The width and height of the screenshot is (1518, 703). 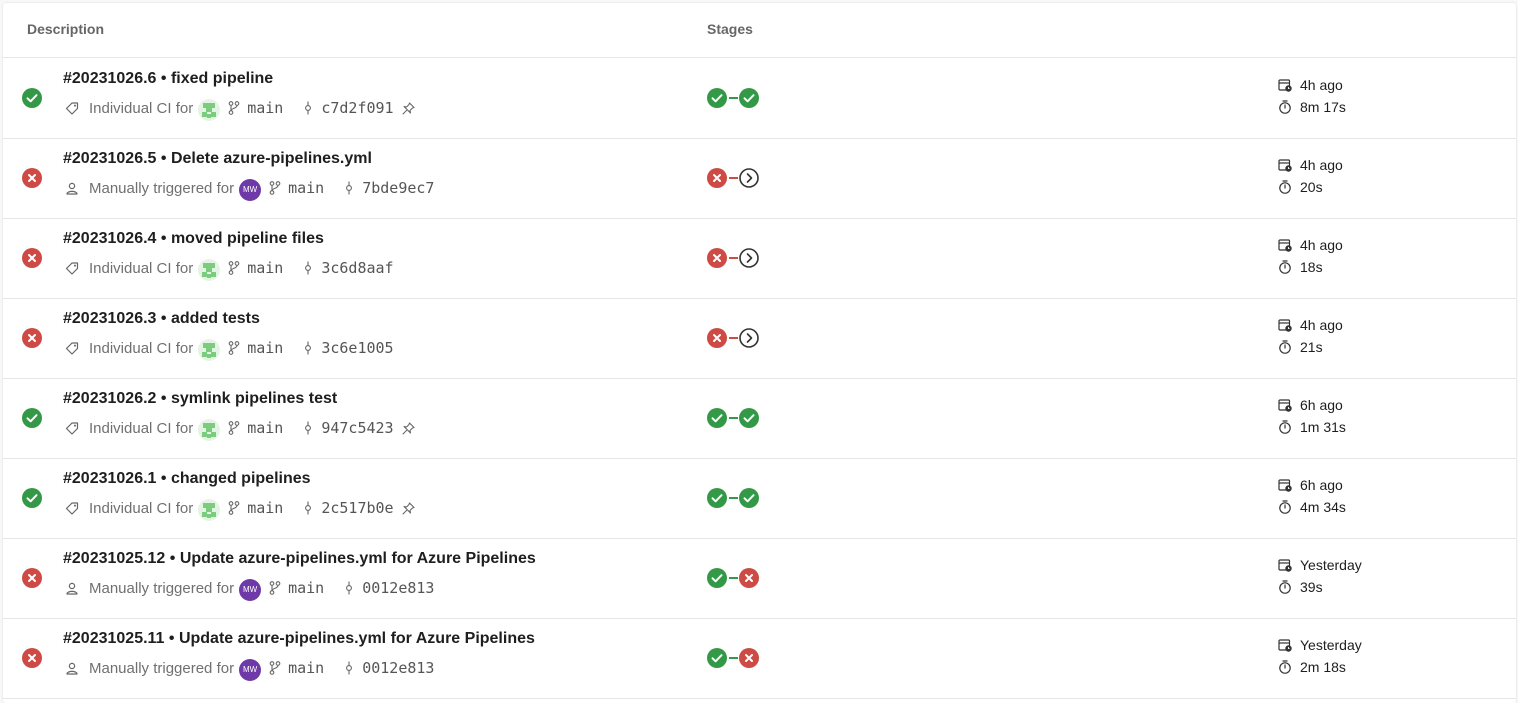 I want to click on commit-message: symlink pipelines test, so click(x=254, y=398).